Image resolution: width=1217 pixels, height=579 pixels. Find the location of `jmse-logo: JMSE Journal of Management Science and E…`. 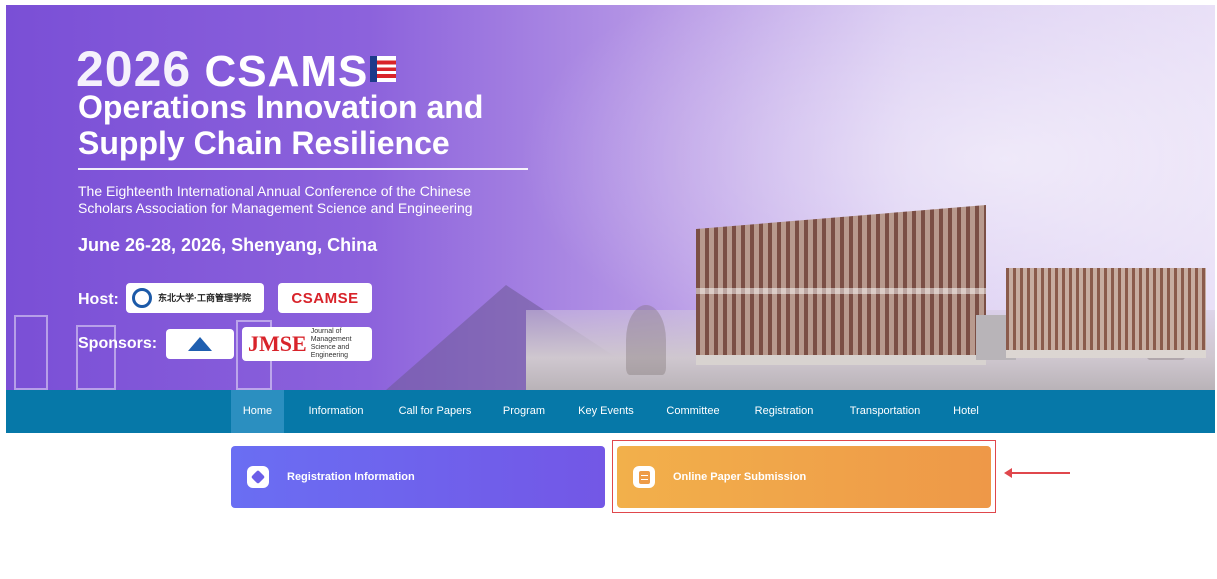

jmse-logo: JMSE Journal of Management Science and E… is located at coordinates (307, 344).